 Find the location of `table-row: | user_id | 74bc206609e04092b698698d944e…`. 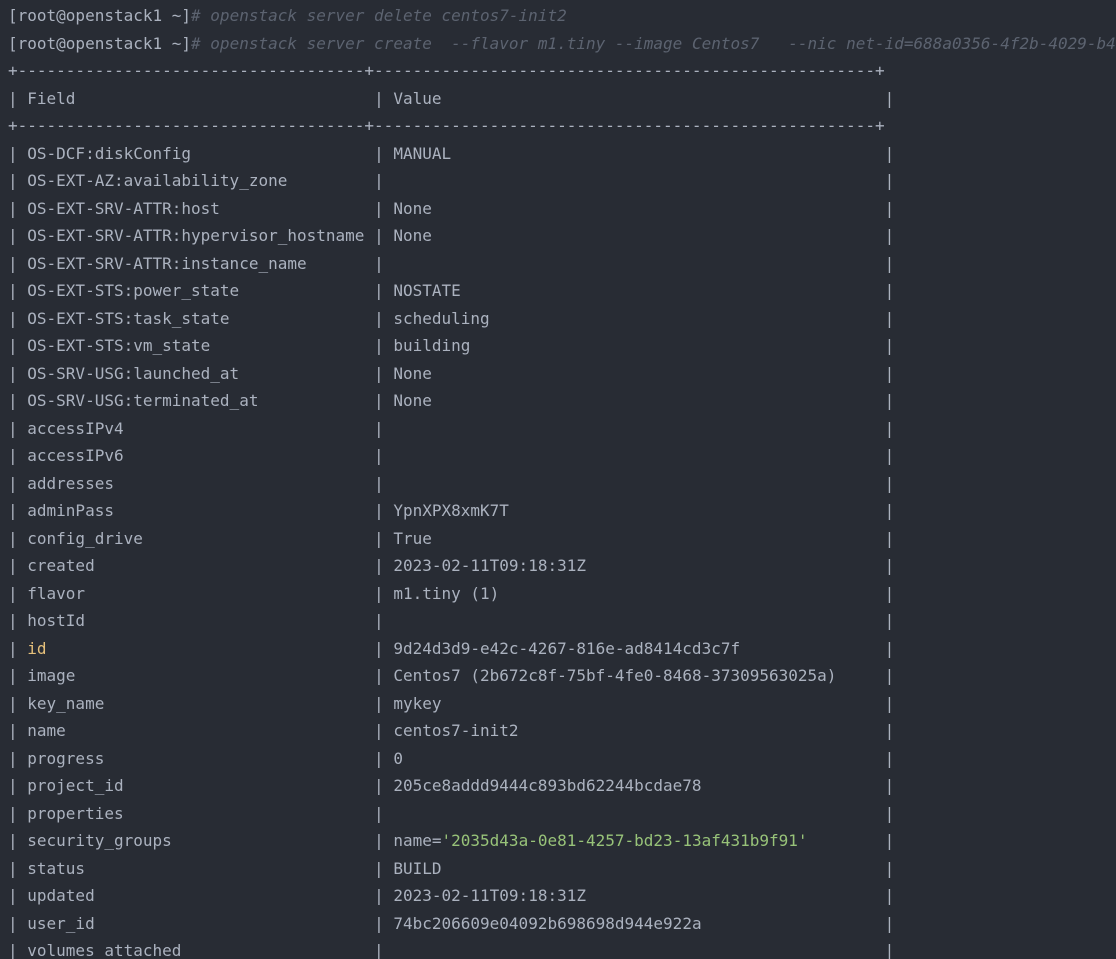

table-row: | user_id | 74bc206609e04092b698698d944e… is located at coordinates (451, 923).